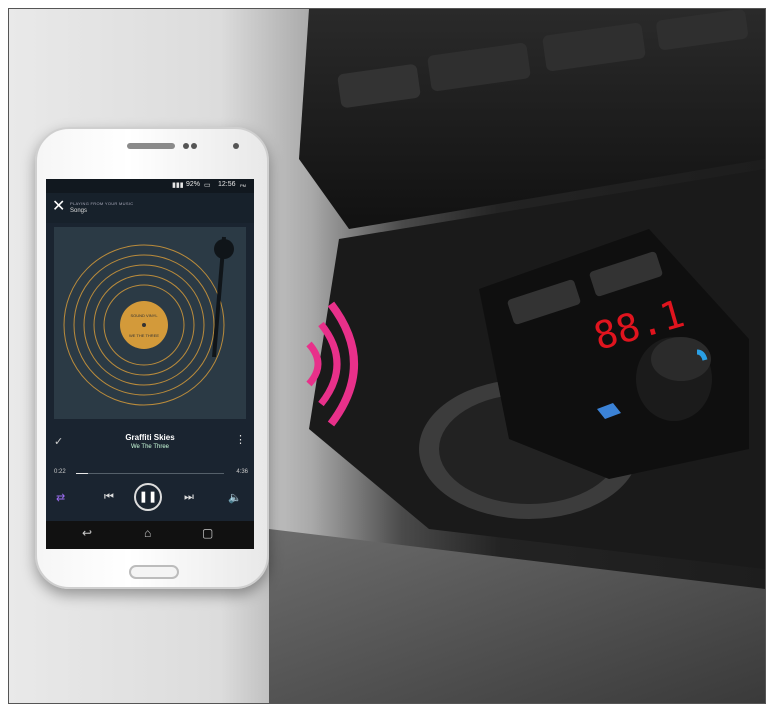  I want to click on music-app-header: ✕ PLAYING FROM YOUR MUSIC Songs, so click(150, 208).